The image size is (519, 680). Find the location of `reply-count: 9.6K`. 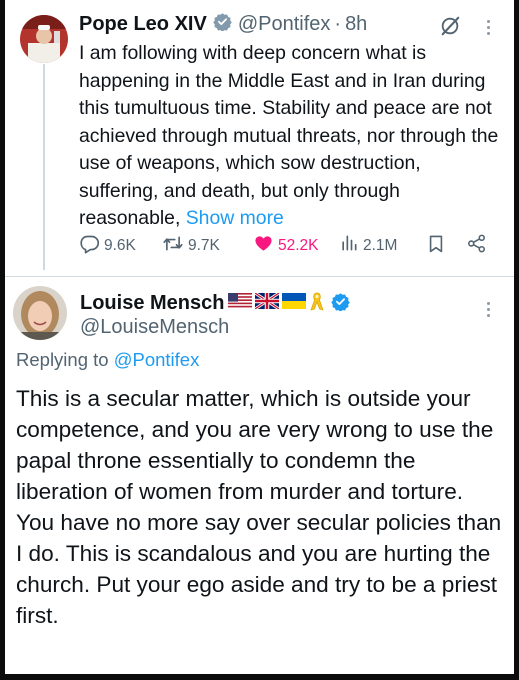

reply-count: 9.6K is located at coordinates (120, 245).